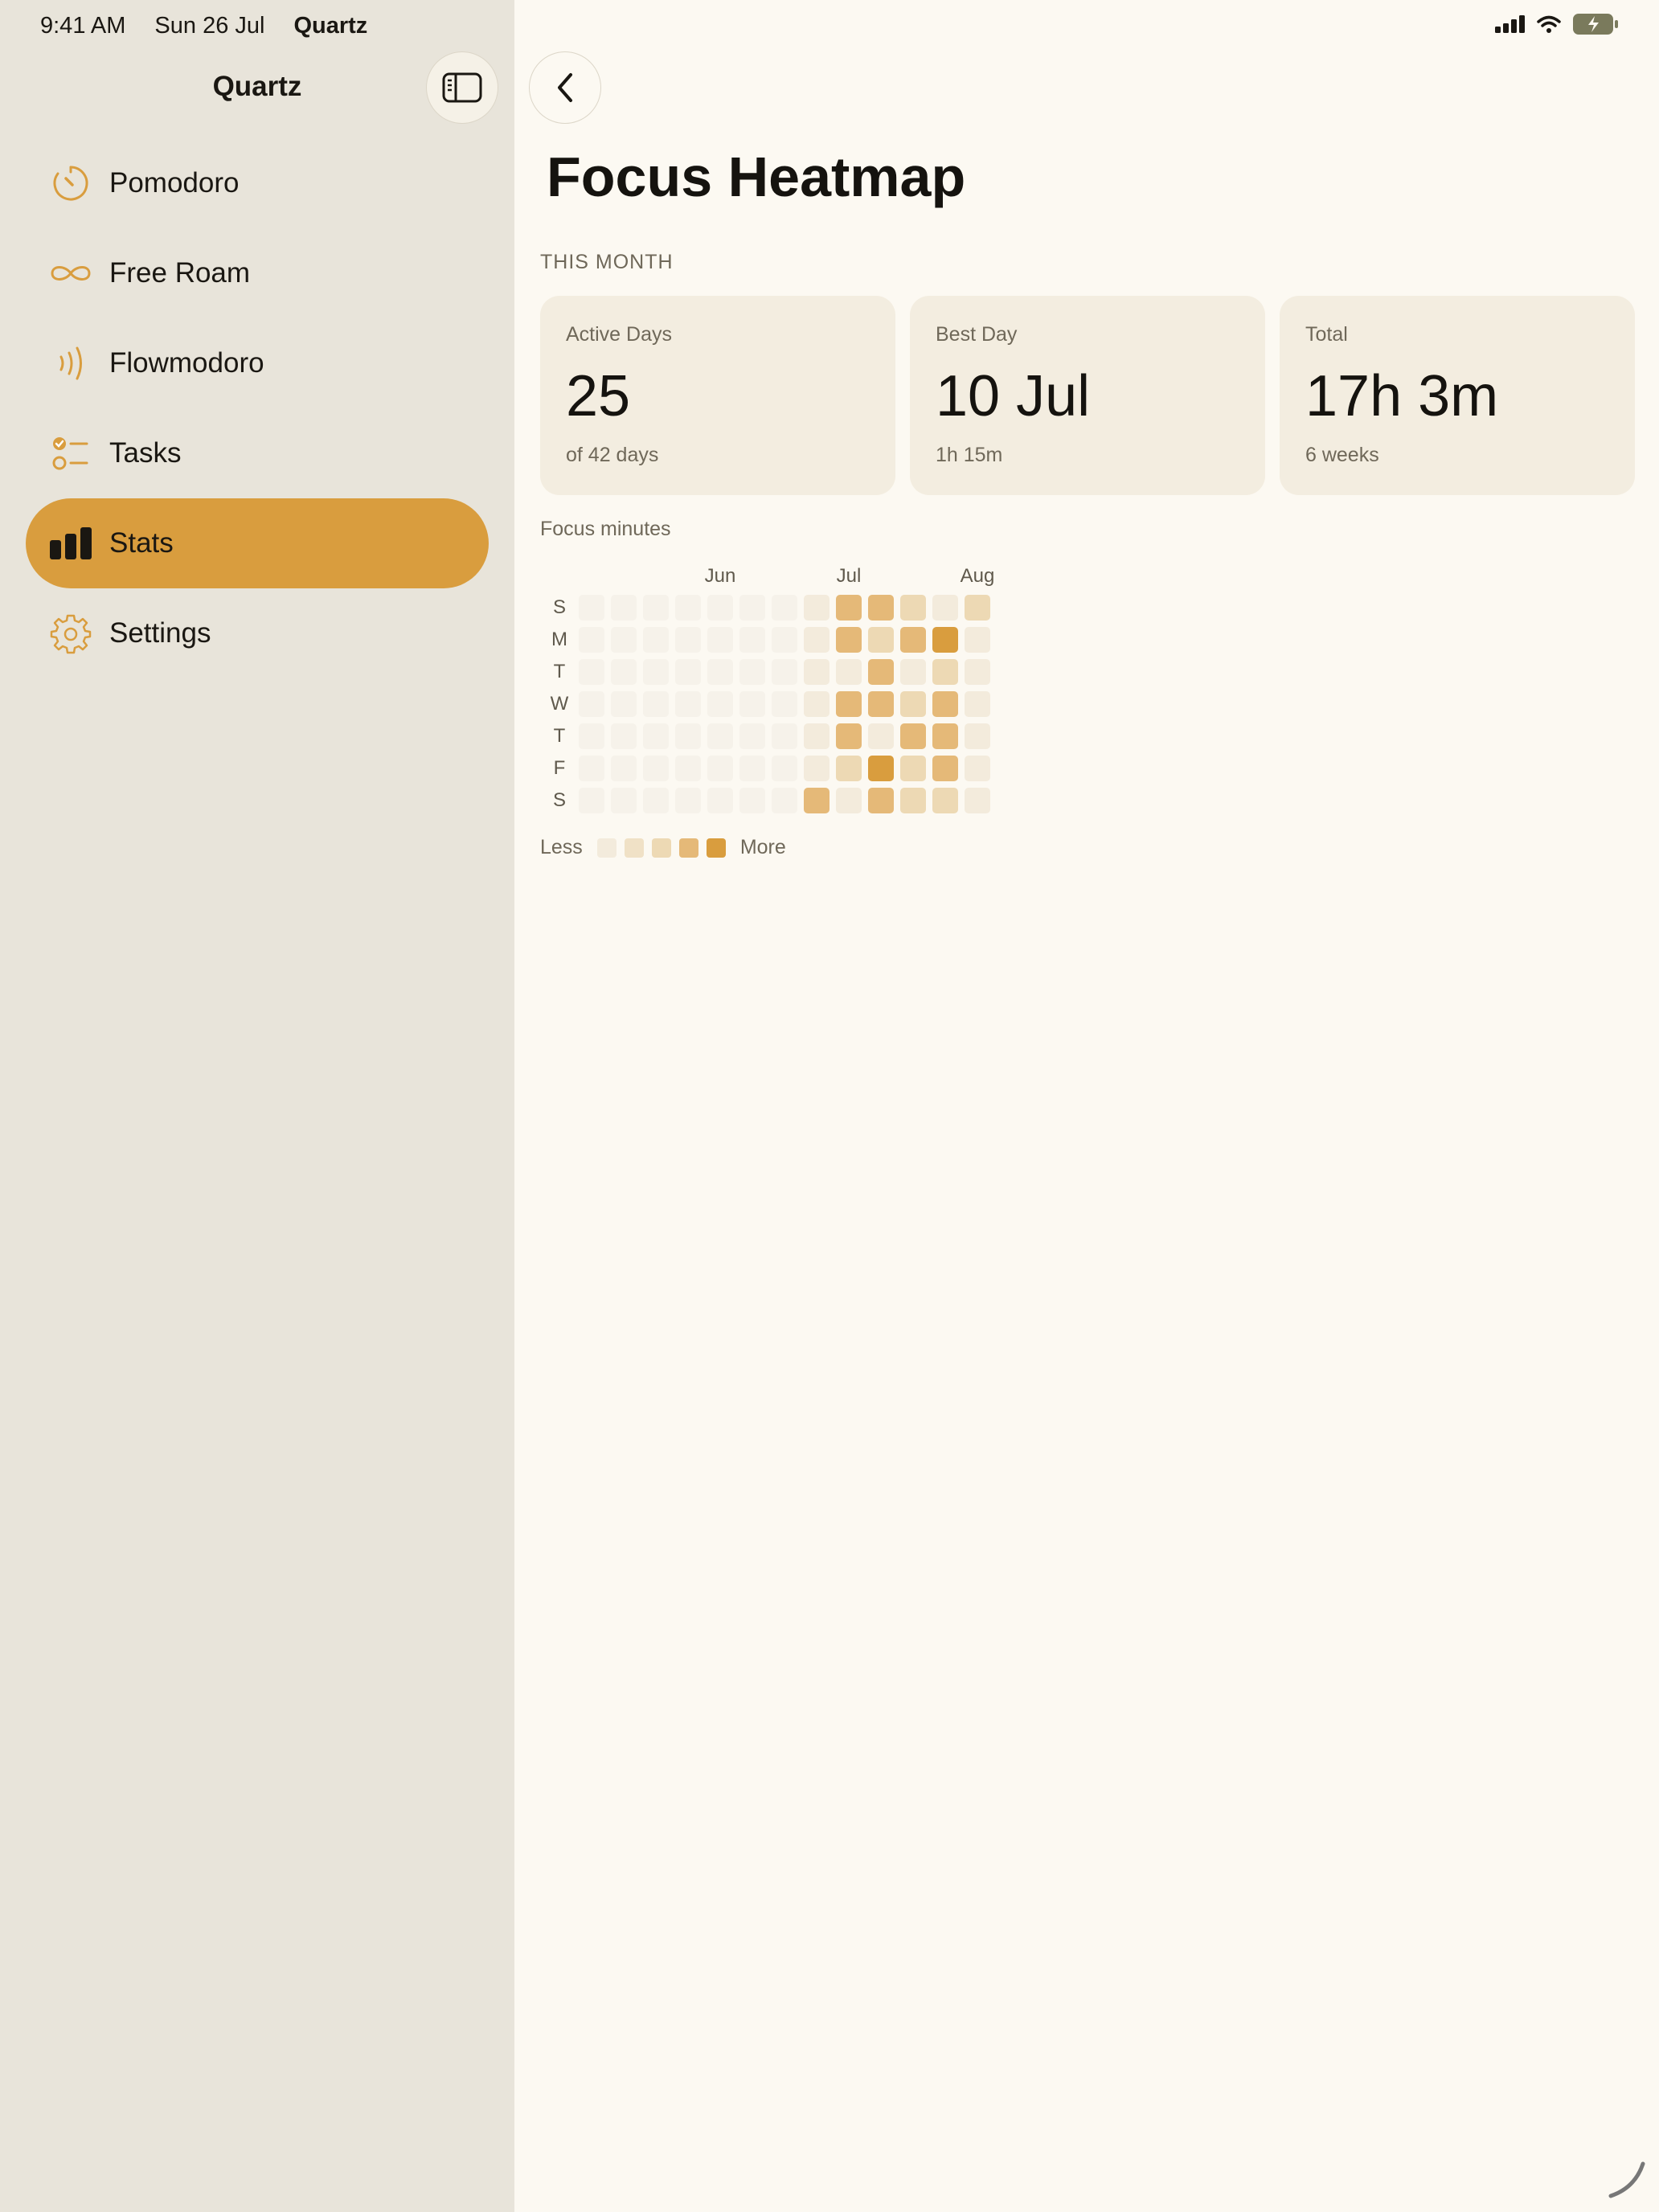  Describe the element at coordinates (257, 273) in the screenshot. I see `sidebar-item-free-roam: Free Roam` at that location.